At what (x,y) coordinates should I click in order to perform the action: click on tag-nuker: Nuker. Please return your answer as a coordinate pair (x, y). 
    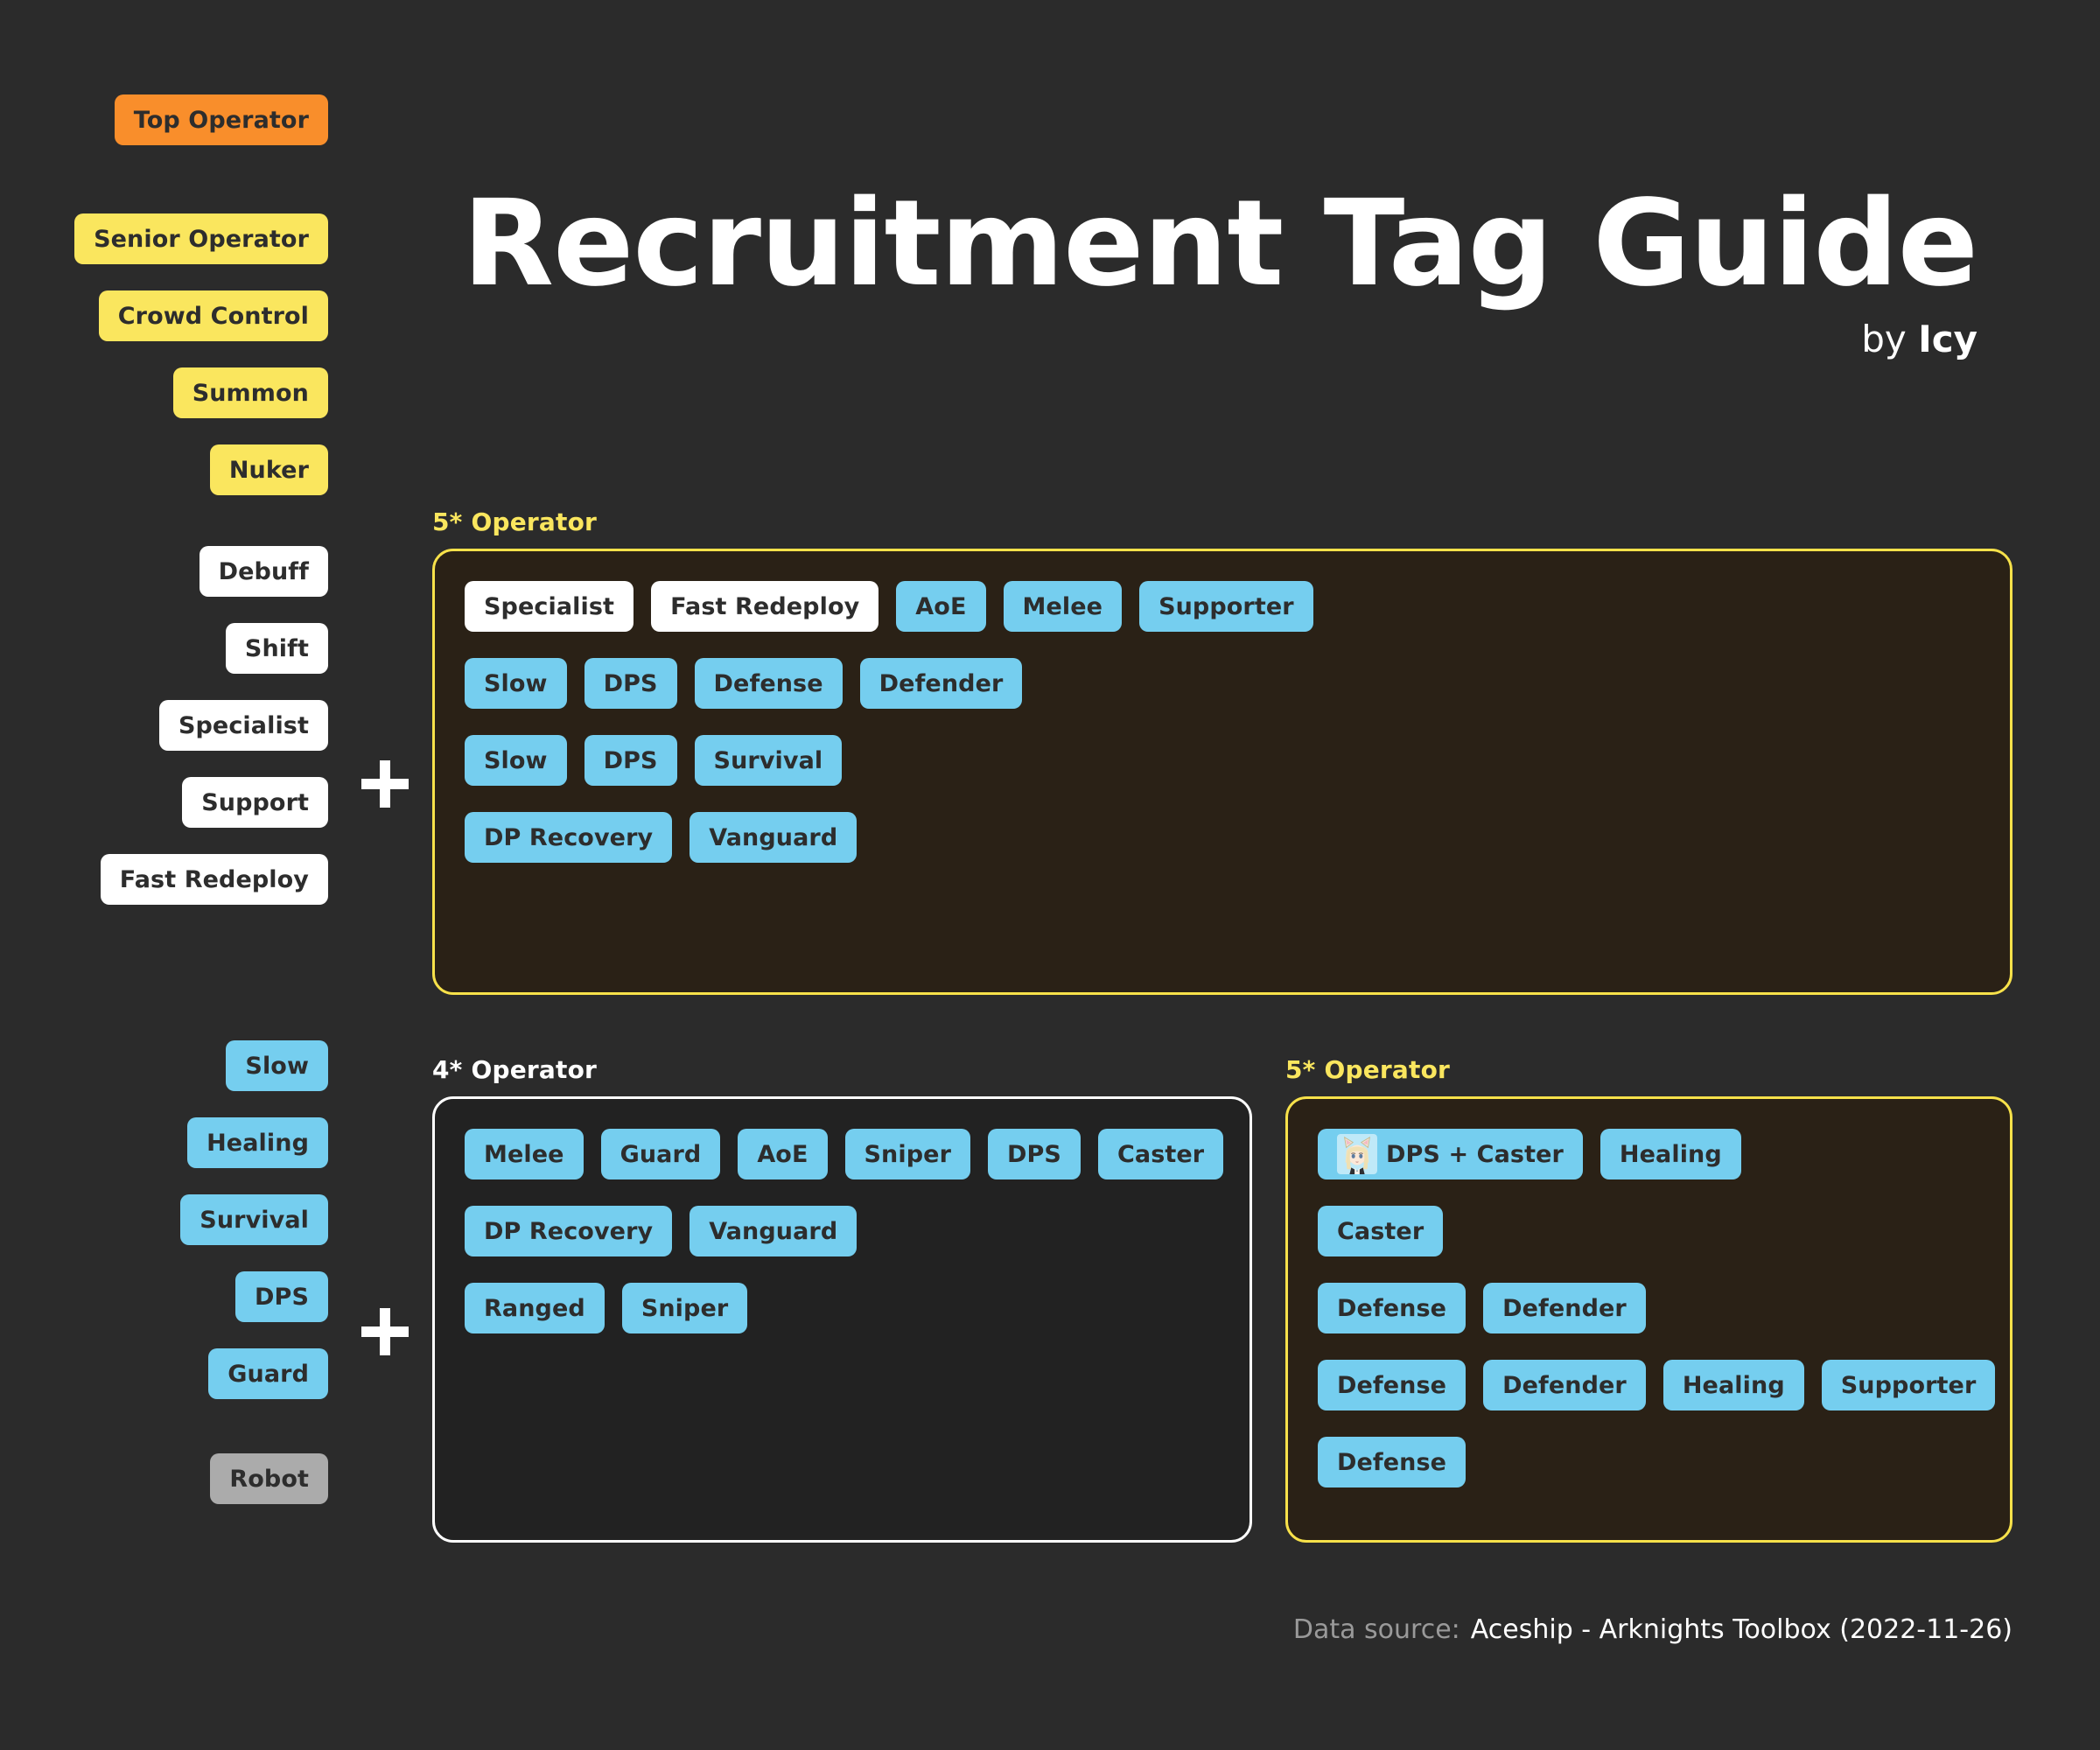
    Looking at the image, I should click on (268, 469).